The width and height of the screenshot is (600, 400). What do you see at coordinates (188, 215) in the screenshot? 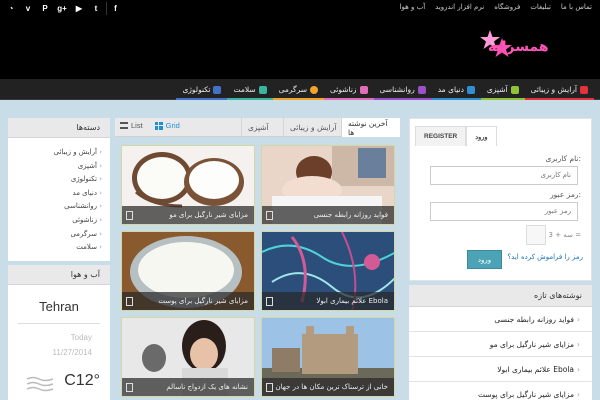
I see `post-card-caption: مزایای شیر نارگیل برای مو` at bounding box center [188, 215].